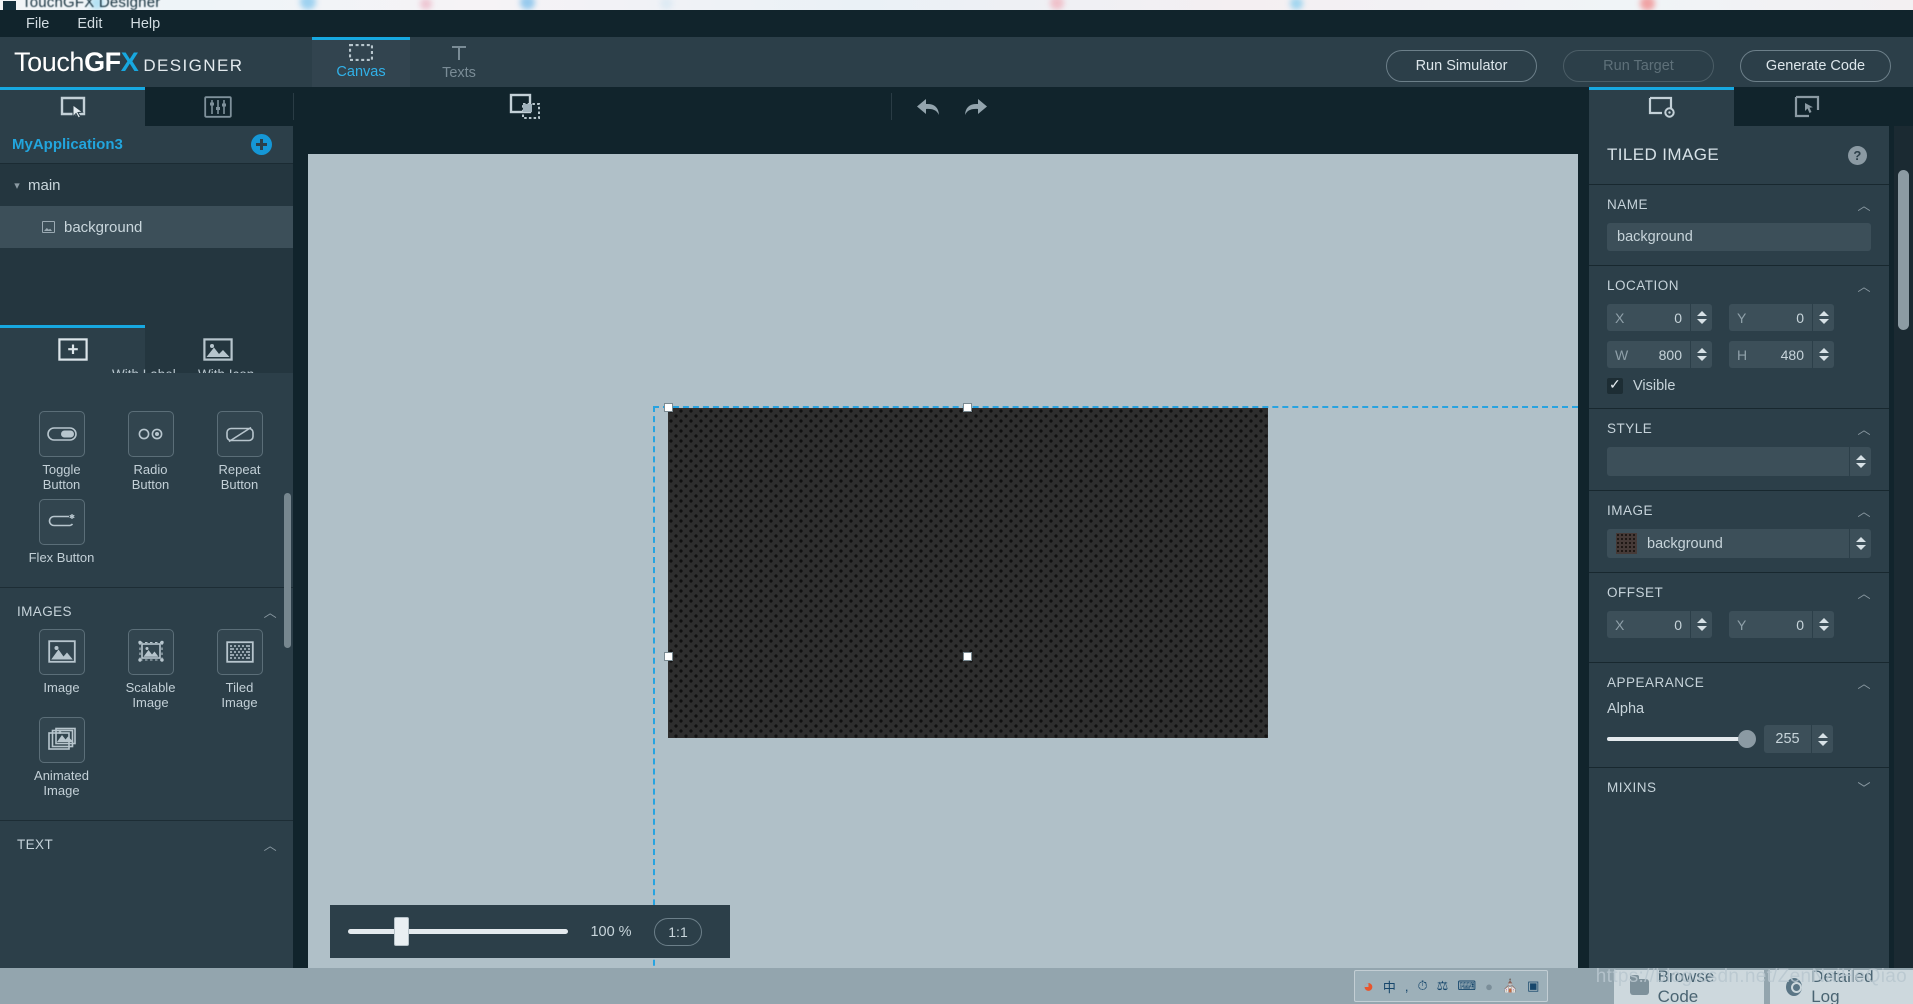 This screenshot has width=1913, height=1004. I want to click on zoom-slider-thumb, so click(401, 931).